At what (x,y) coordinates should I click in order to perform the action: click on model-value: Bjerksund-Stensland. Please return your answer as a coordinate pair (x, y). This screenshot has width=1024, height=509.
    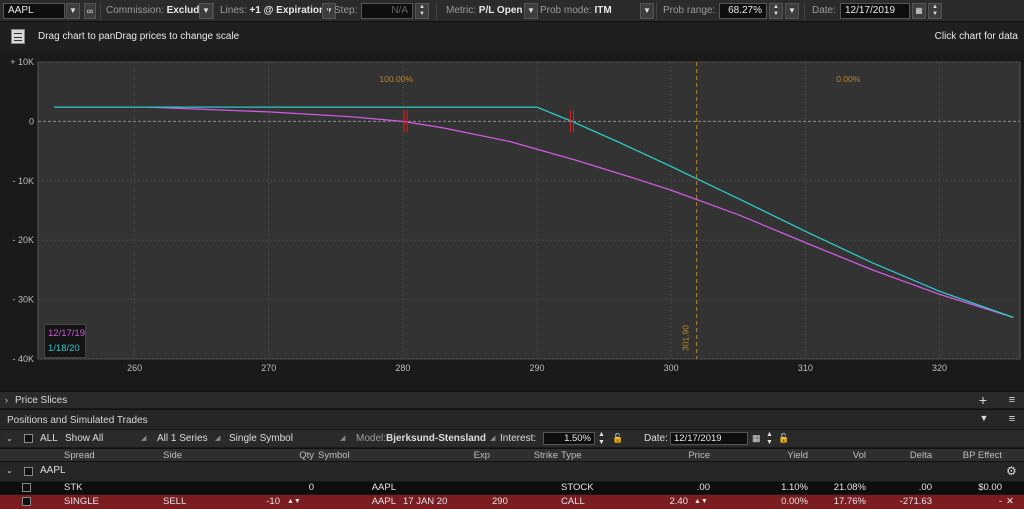
    Looking at the image, I should click on (436, 438).